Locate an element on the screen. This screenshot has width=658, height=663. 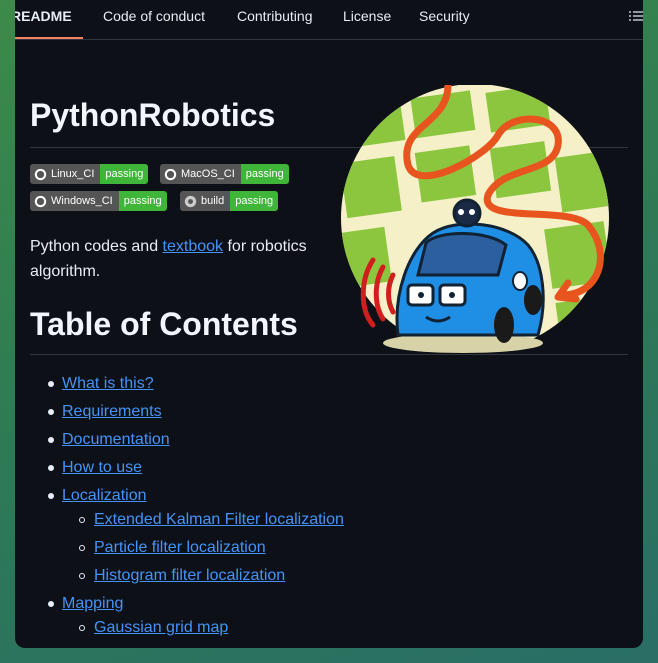
textbook-link: textbook is located at coordinates (193, 246).